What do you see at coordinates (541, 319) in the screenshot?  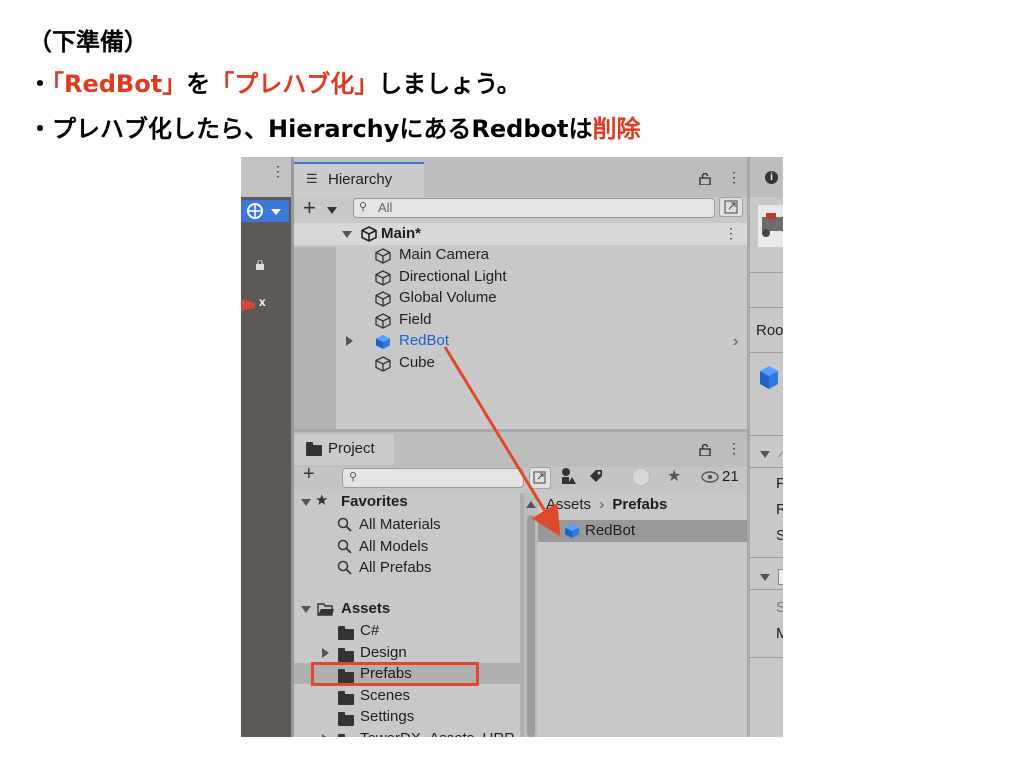 I see `hierarchy-item: Field` at bounding box center [541, 319].